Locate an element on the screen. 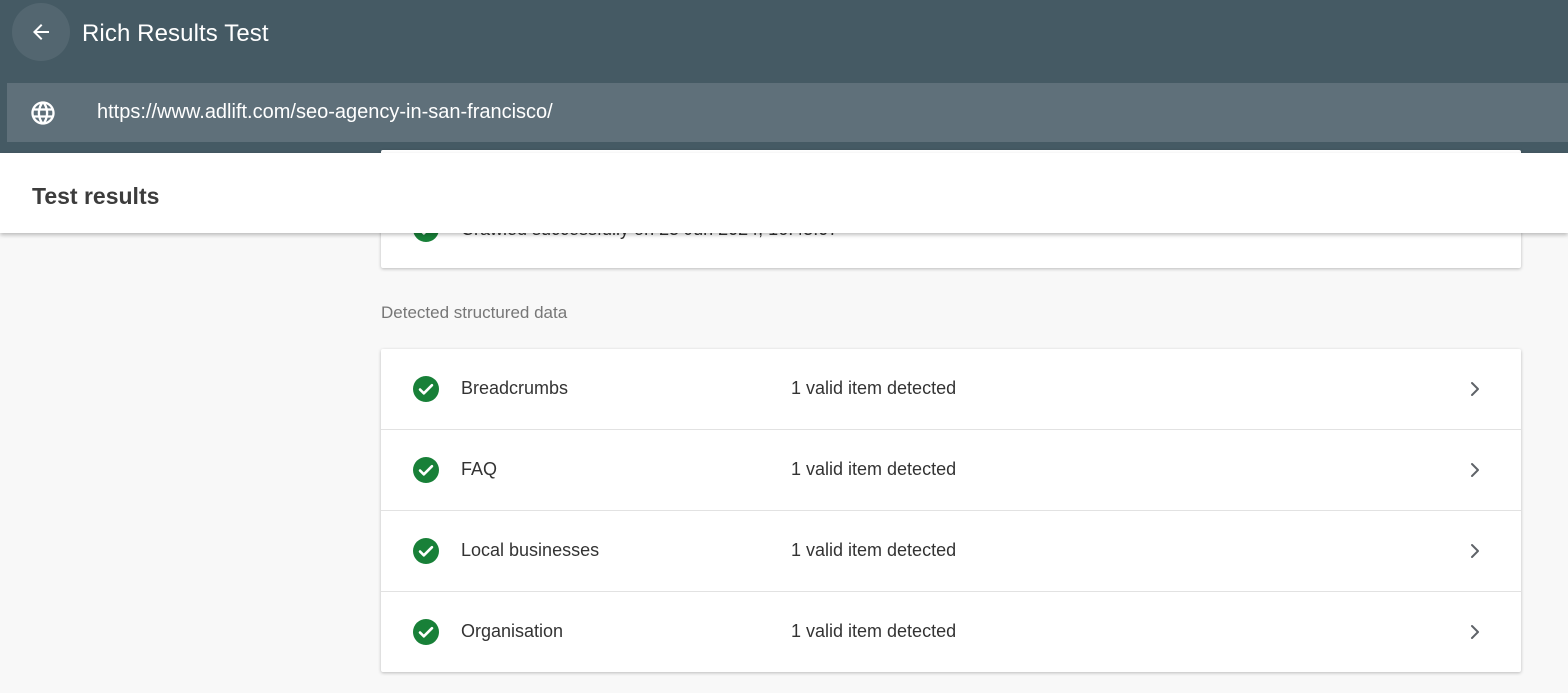  results-title: Test results is located at coordinates (96, 196).